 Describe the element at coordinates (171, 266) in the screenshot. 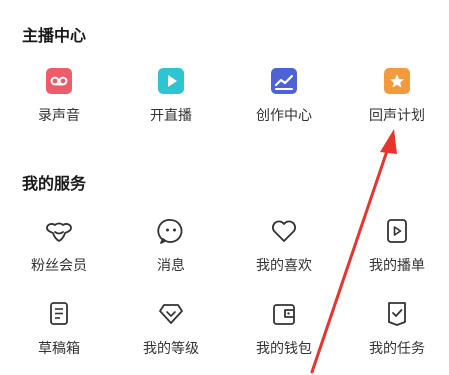

I see `message-label: 消息` at that location.